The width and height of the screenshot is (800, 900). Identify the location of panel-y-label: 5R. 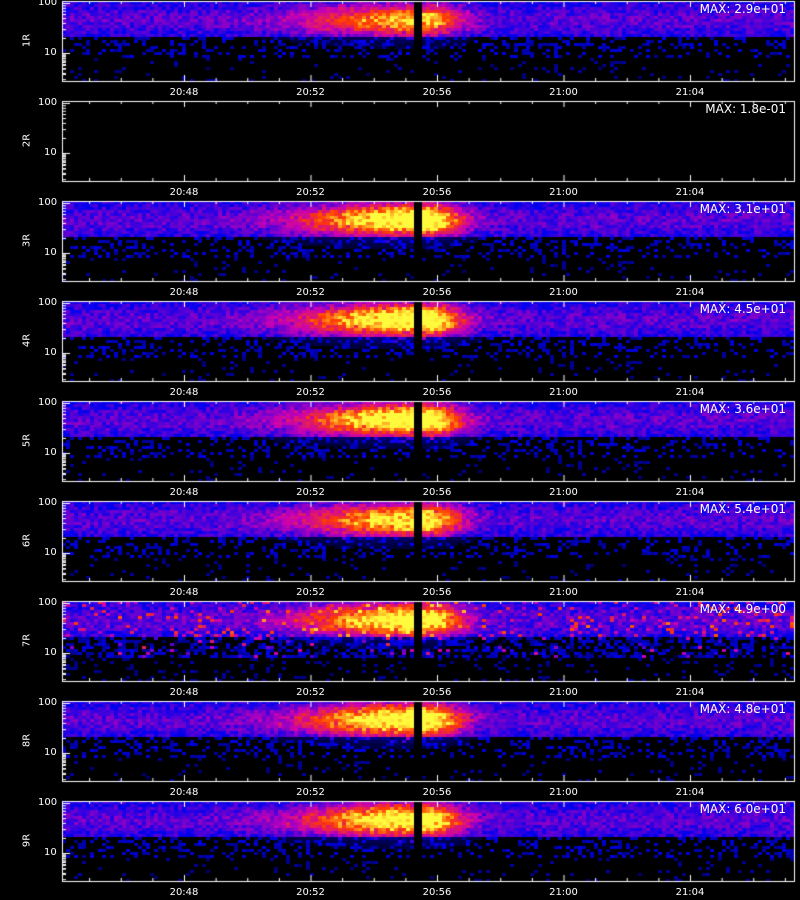
(27, 440).